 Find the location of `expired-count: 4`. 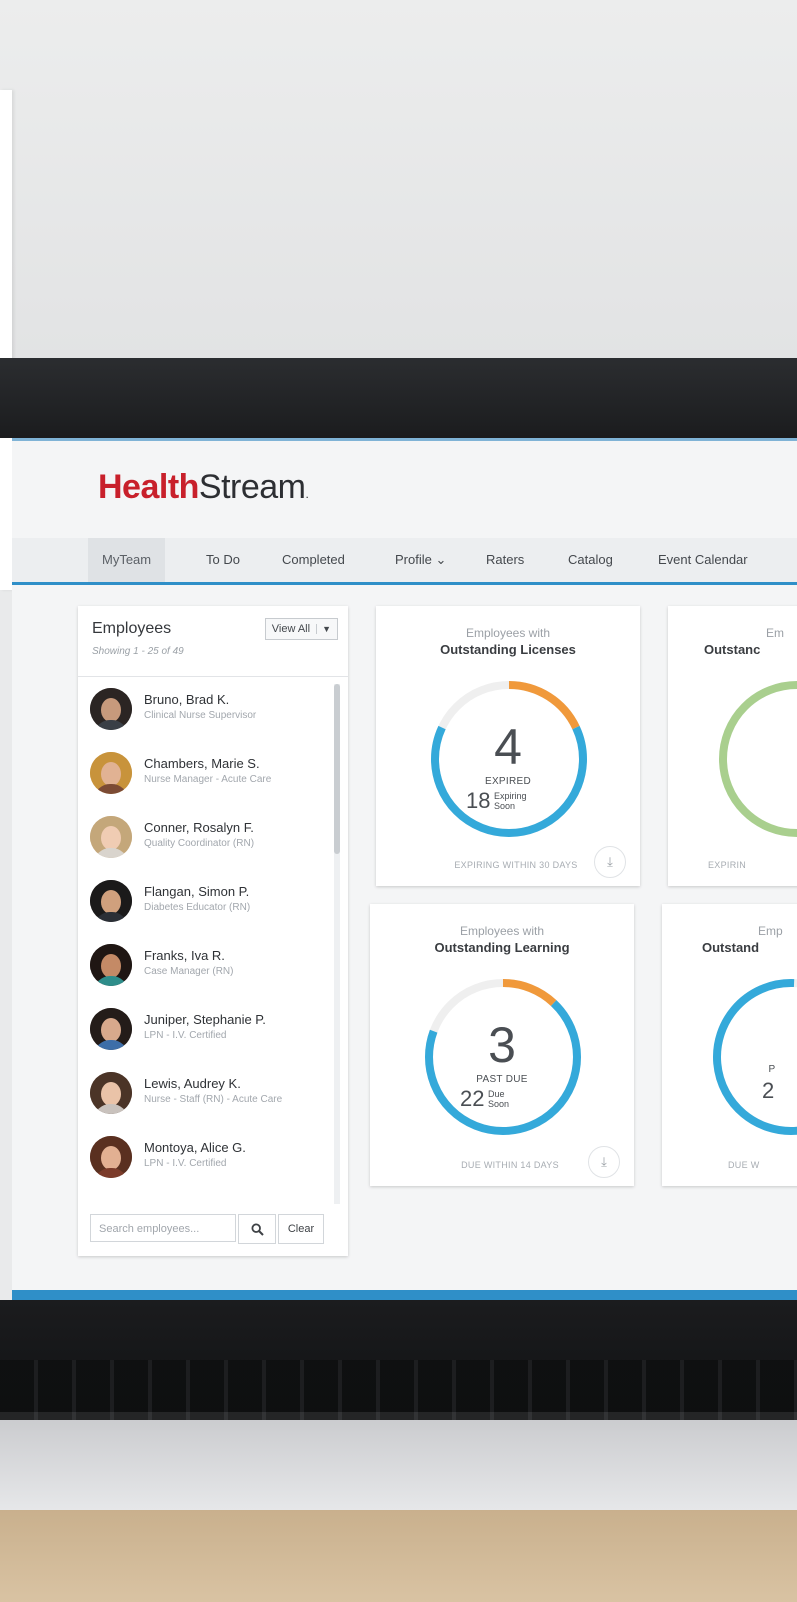

expired-count: 4 is located at coordinates (508, 747).